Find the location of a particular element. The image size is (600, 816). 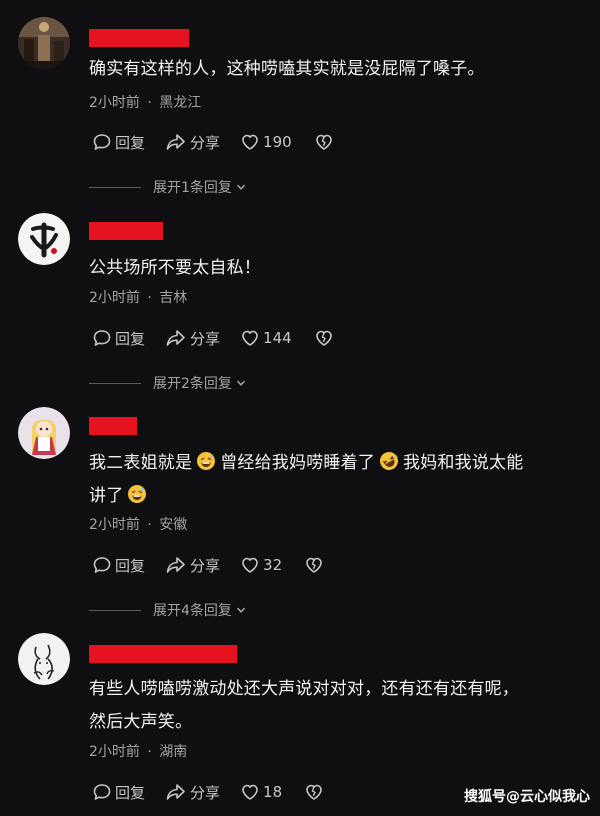

comment-text-line: 有些人唠嗑唠激动处还大声说对对对，还有还有还有呢， is located at coordinates (304, 689).